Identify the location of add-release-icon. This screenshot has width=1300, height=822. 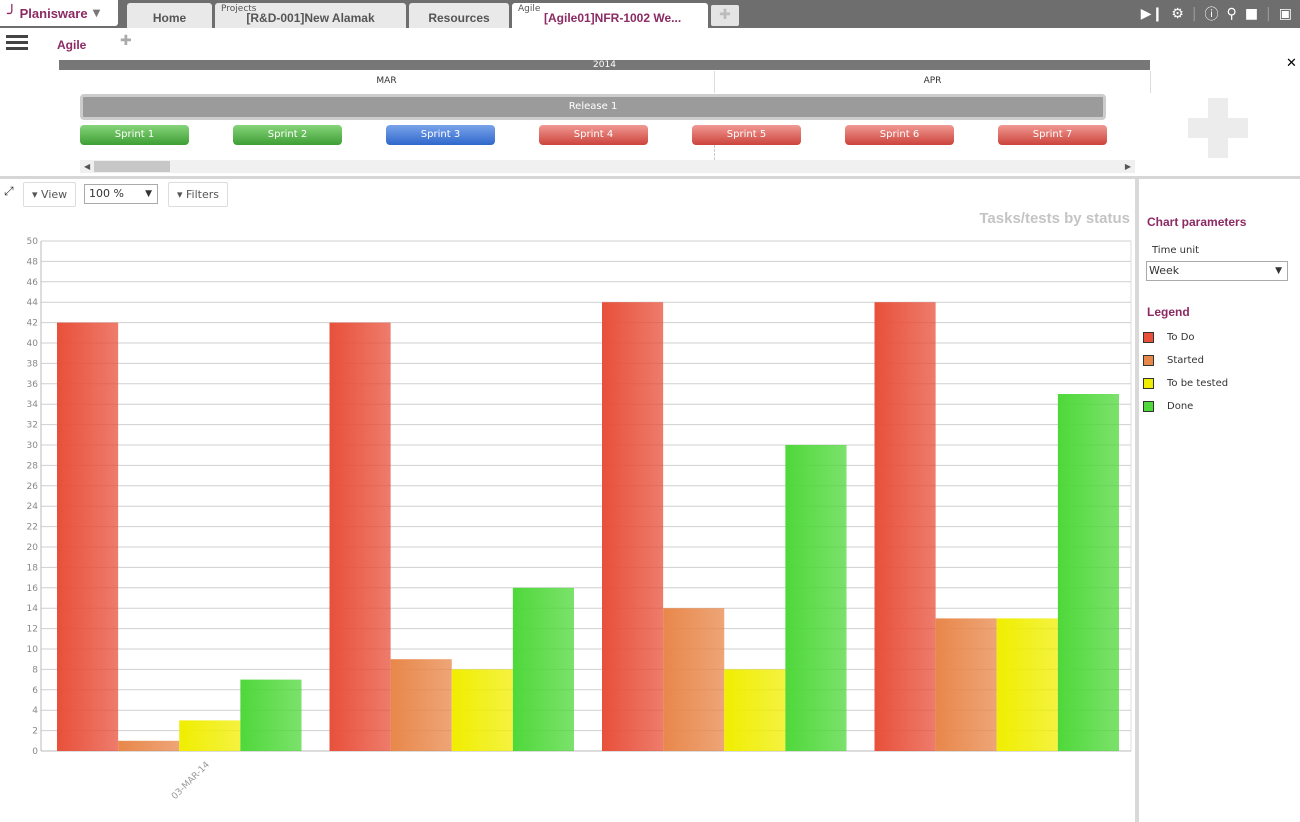
(1218, 128).